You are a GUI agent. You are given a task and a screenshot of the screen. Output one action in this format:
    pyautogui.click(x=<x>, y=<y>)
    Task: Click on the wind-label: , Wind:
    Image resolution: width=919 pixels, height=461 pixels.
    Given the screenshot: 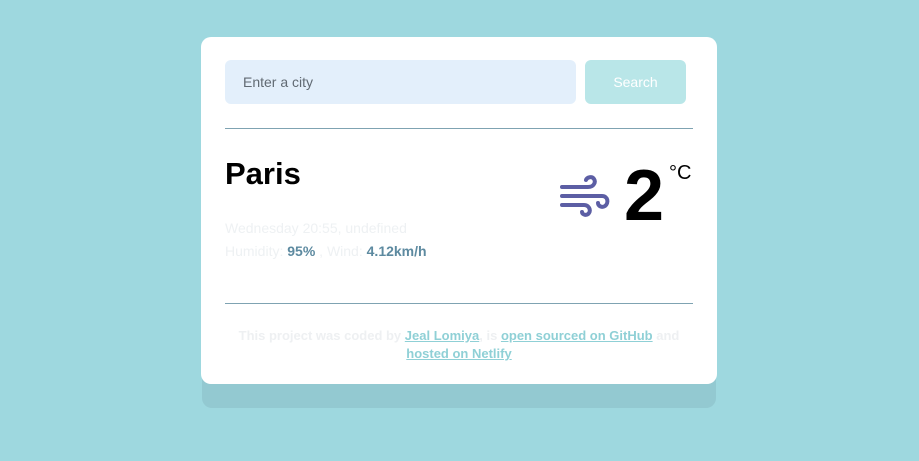 What is the action you would take?
    pyautogui.click(x=341, y=251)
    